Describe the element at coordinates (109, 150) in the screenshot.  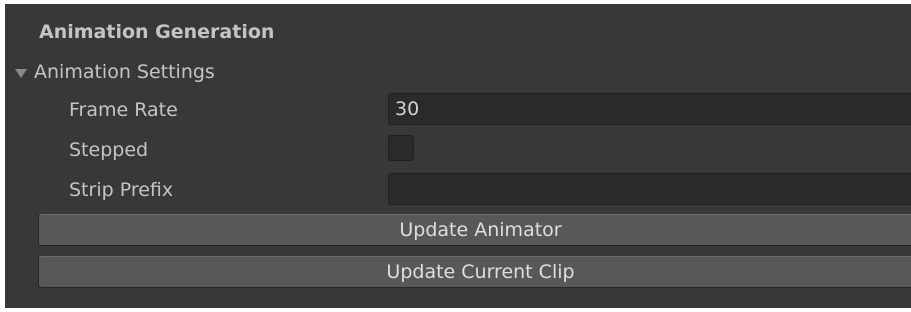
I see `stepped-label: Stepped` at that location.